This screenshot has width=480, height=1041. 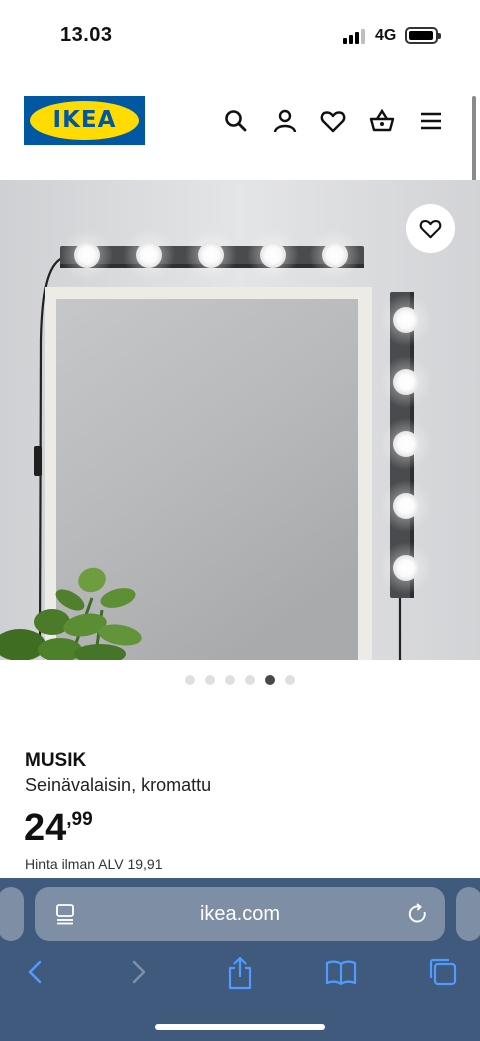 I want to click on forward-icon, so click(x=139, y=972).